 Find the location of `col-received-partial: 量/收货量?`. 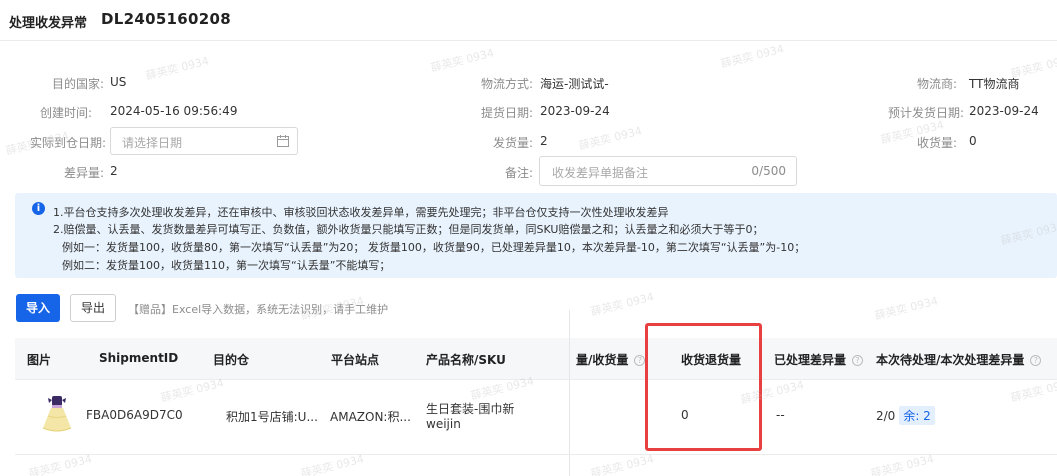

col-received-partial: 量/收货量? is located at coordinates (611, 359).